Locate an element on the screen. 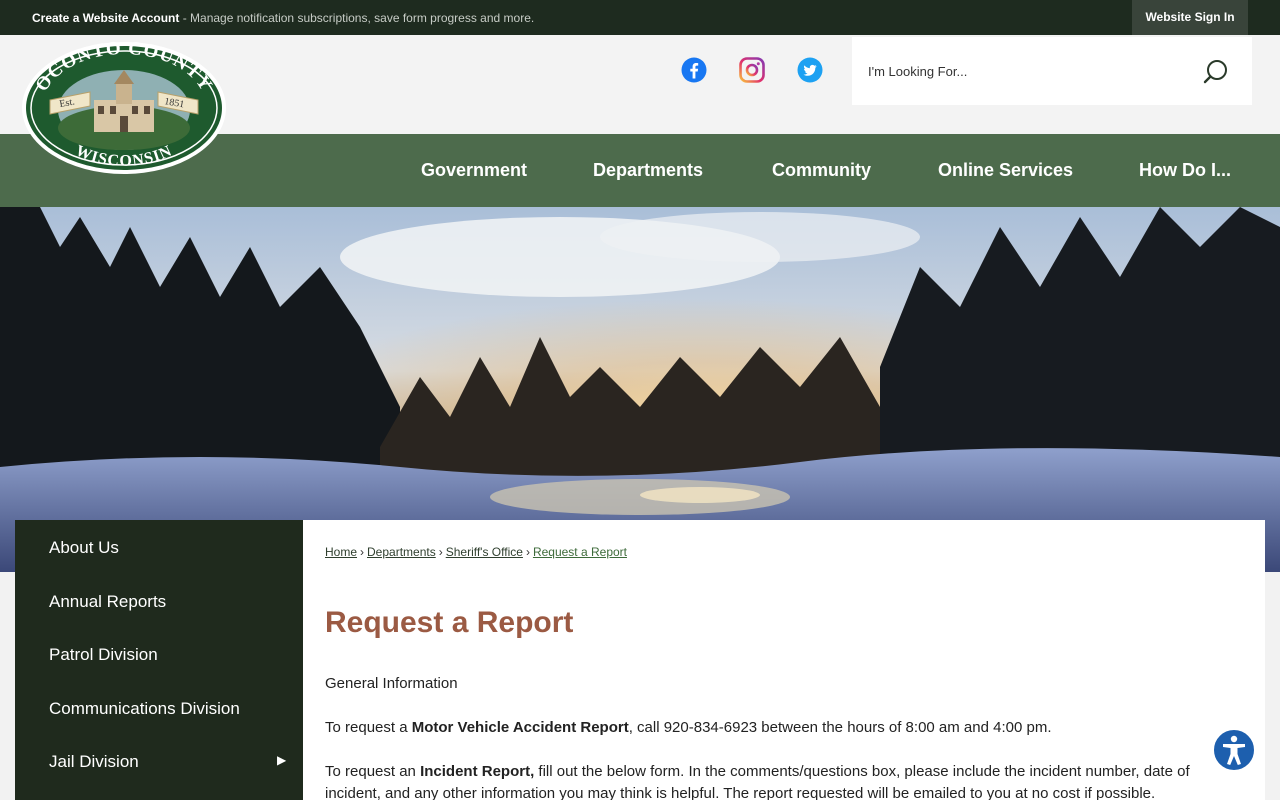 The width and height of the screenshot is (1280, 800). facebook-icon is located at coordinates (694, 70).